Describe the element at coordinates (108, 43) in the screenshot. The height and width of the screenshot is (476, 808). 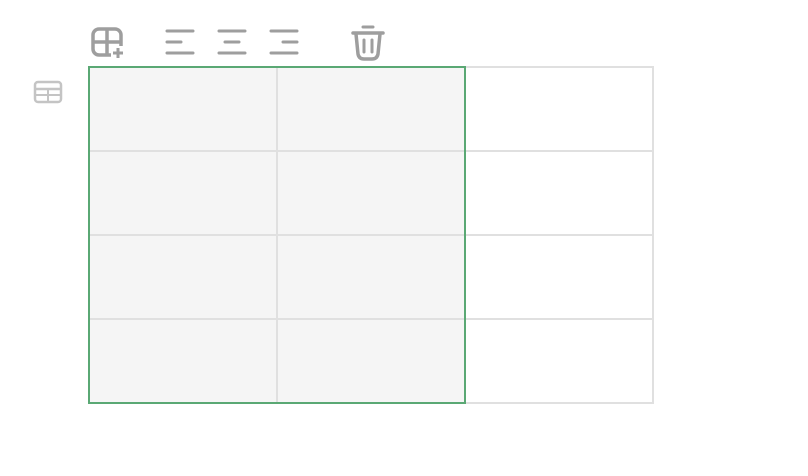
I see `insert-cell-icon` at that location.